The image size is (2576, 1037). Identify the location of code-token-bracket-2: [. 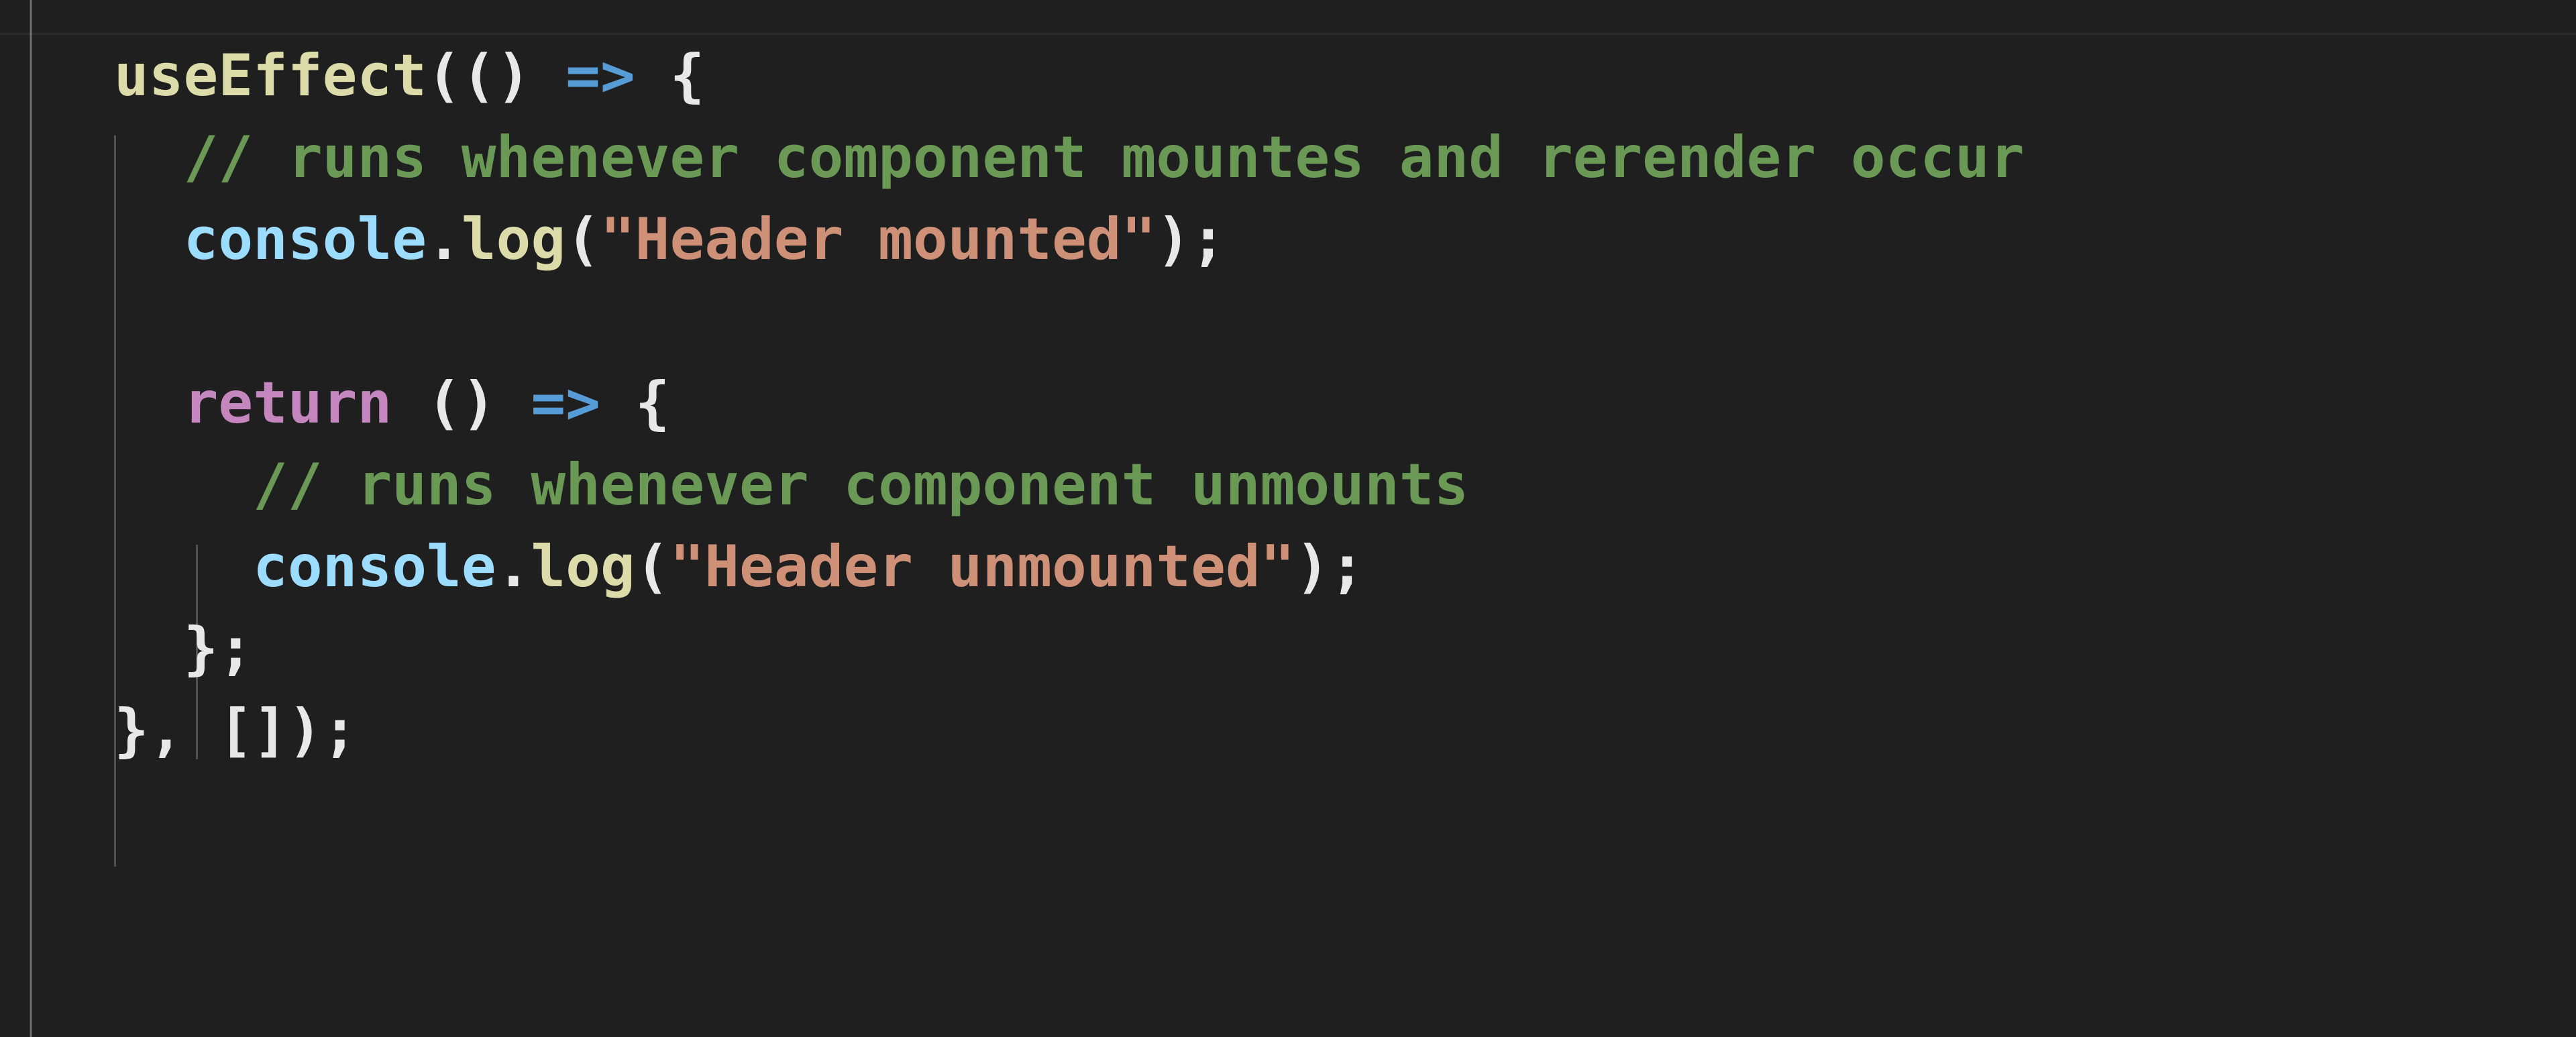
(236, 730).